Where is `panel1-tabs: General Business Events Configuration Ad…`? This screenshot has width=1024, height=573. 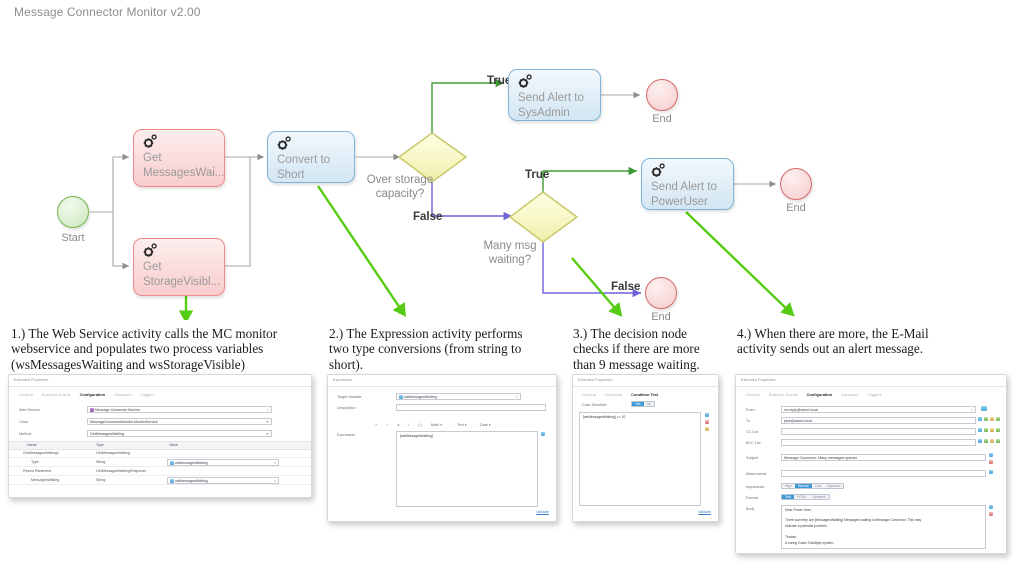
panel1-tabs: General Business Events Configuration Ad… is located at coordinates (87, 394).